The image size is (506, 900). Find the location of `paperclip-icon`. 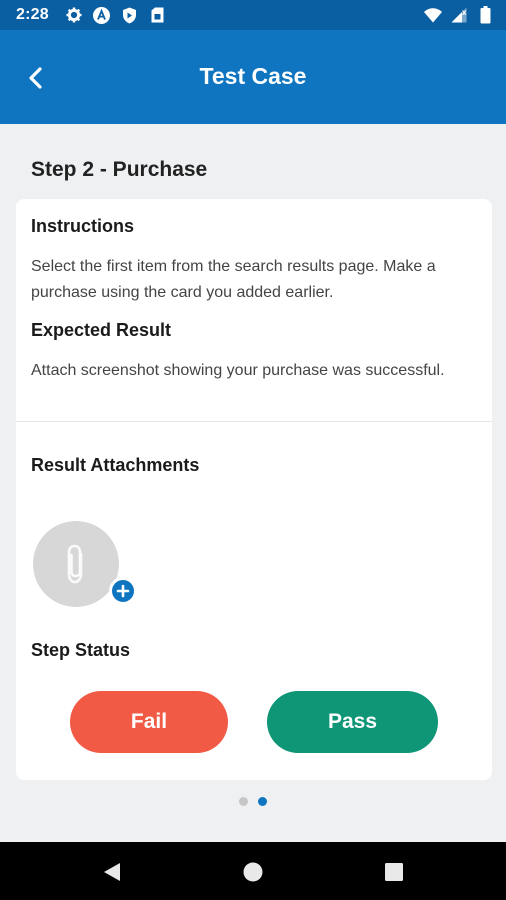

paperclip-icon is located at coordinates (75, 564).